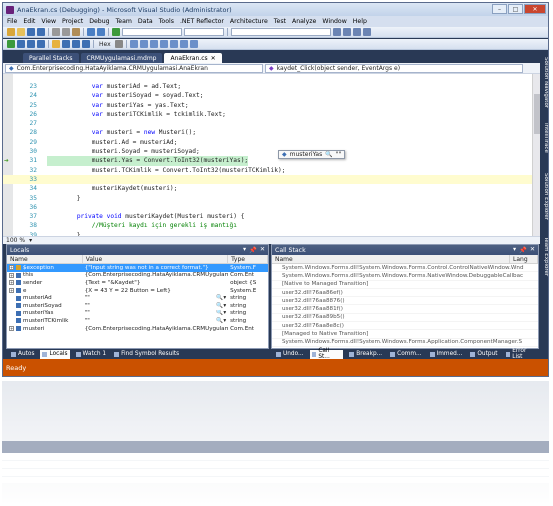 This screenshot has width=553, height=506. I want to click on menu-file: File, so click(12, 21).